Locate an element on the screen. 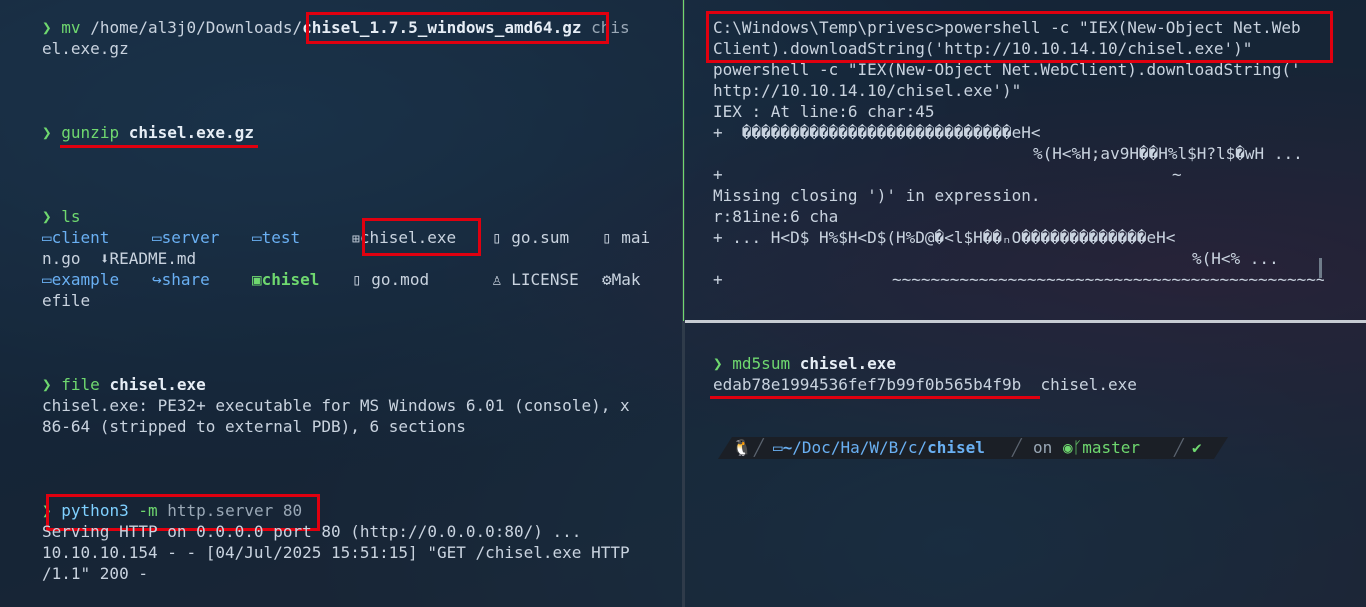  md5-command-line: ❯ md5sum chisel.exe is located at coordinates (804, 363).